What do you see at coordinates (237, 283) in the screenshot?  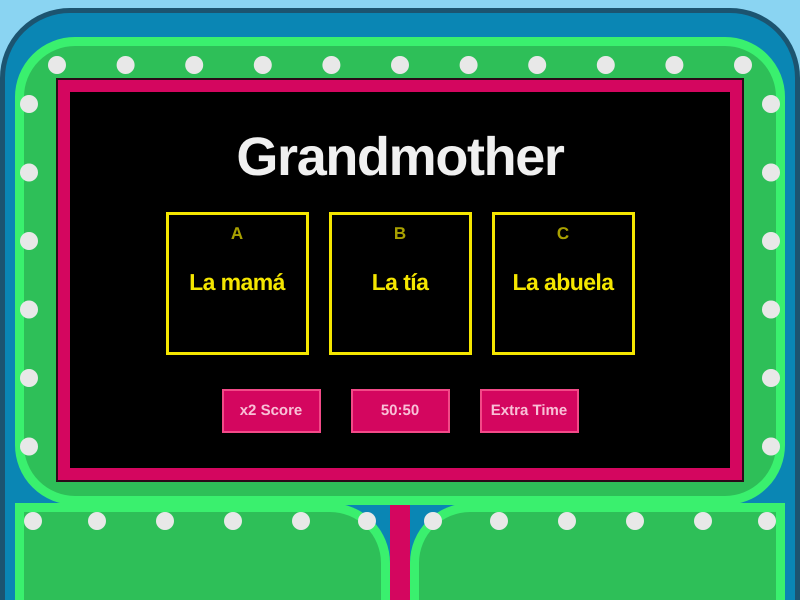 I see `answer-option: A La mamá` at bounding box center [237, 283].